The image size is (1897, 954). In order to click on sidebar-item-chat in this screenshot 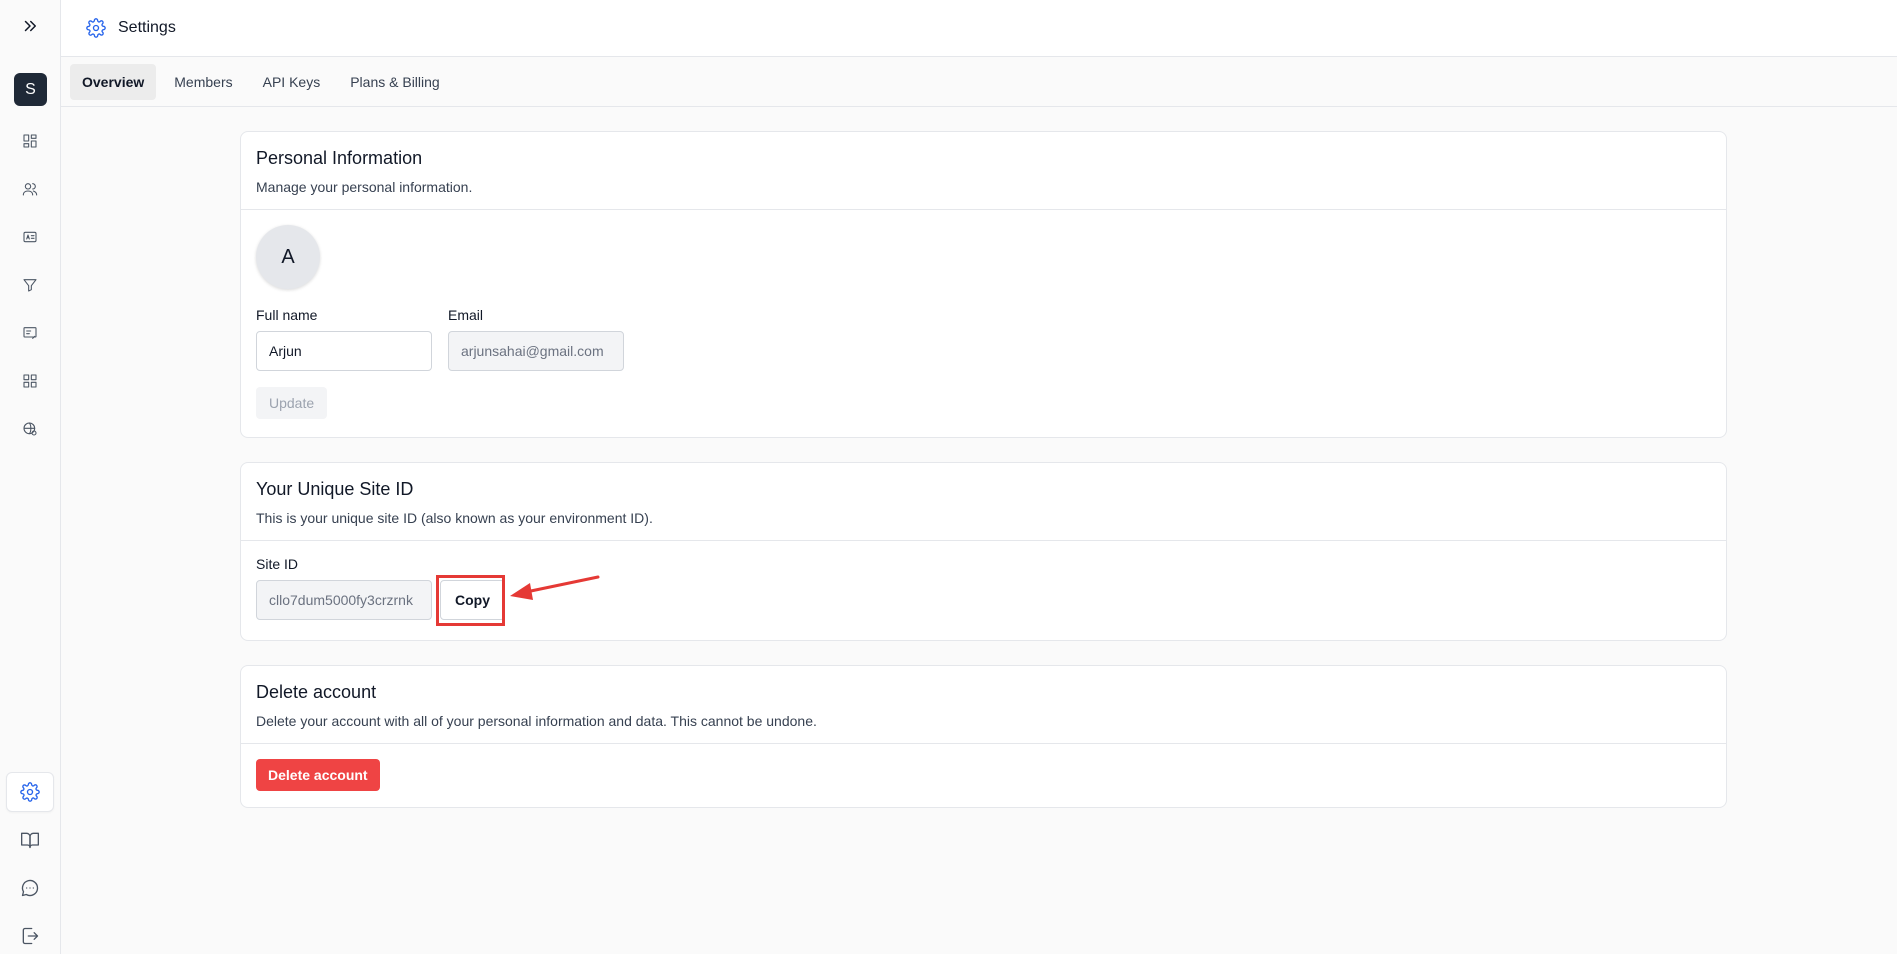, I will do `click(30, 888)`.